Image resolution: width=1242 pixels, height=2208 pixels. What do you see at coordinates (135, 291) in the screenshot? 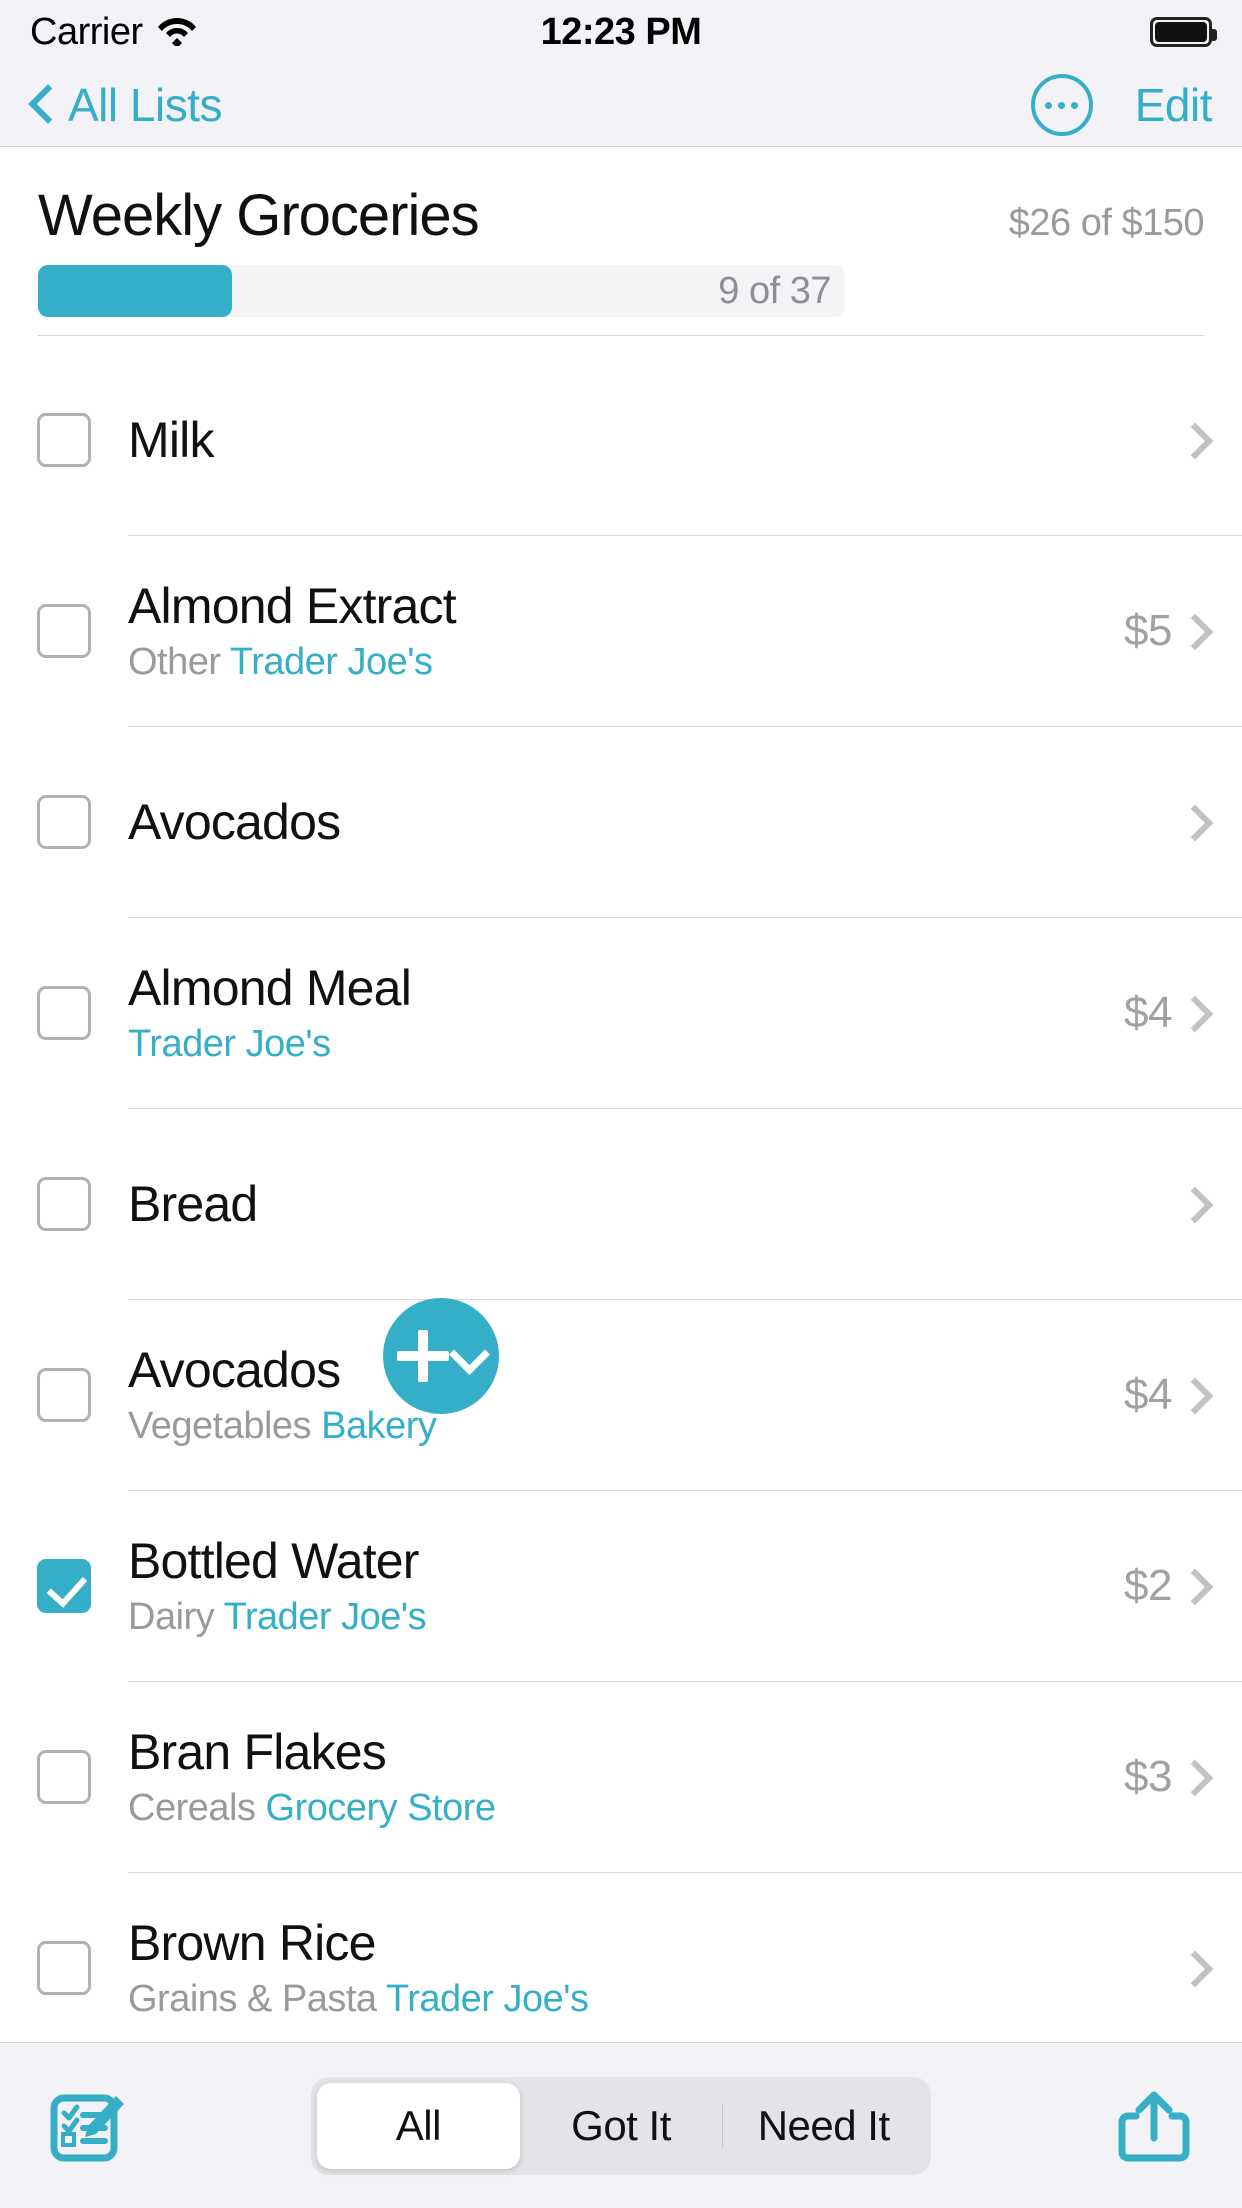
I see `progress-fill` at bounding box center [135, 291].